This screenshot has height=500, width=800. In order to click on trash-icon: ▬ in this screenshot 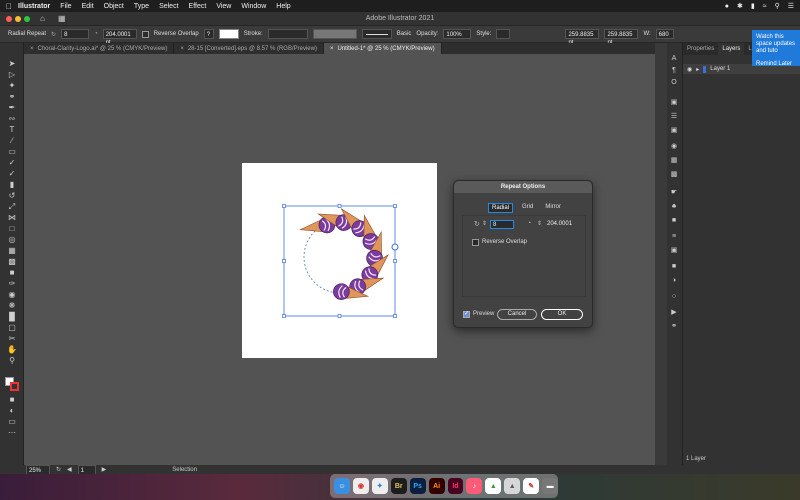, I will do `click(550, 486)`.